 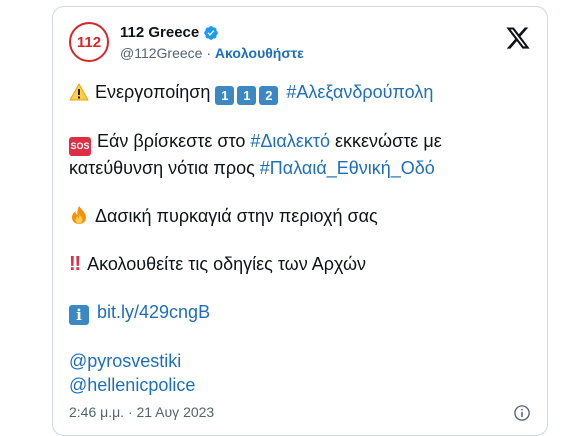 What do you see at coordinates (79, 315) in the screenshot?
I see `information-icon: i` at bounding box center [79, 315].